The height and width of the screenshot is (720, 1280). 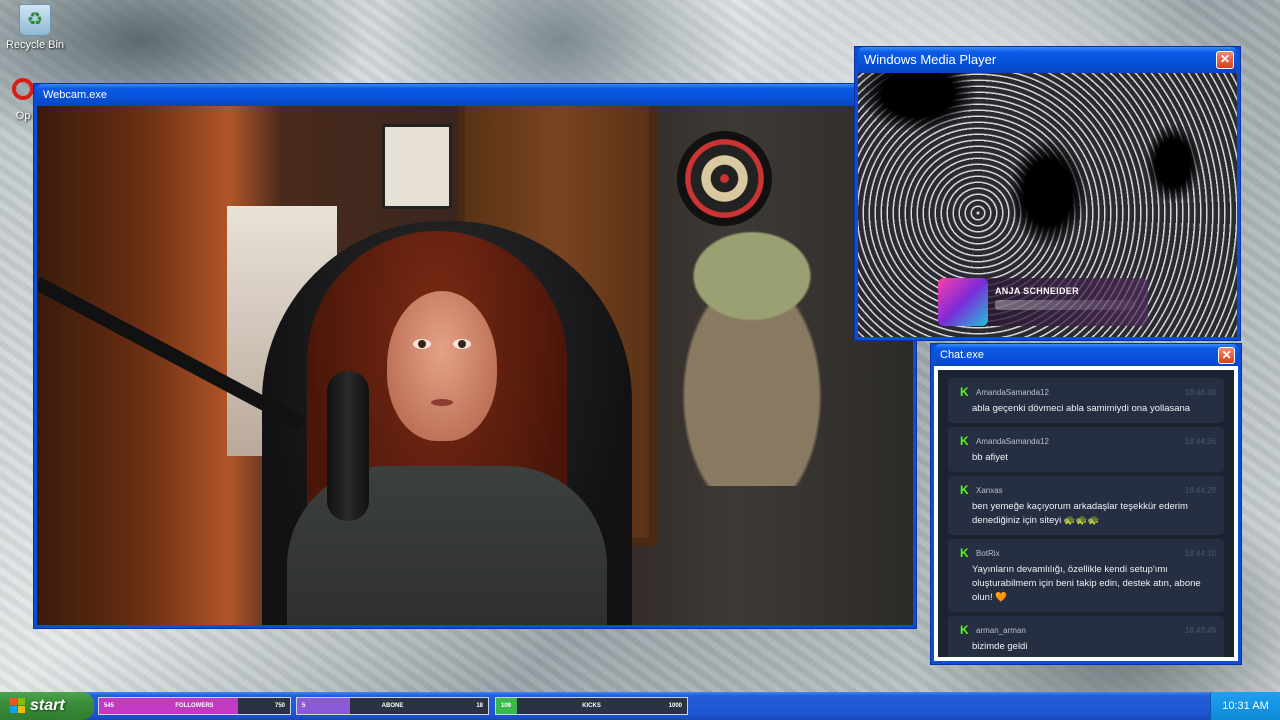 I want to click on microphone, so click(x=348, y=446).